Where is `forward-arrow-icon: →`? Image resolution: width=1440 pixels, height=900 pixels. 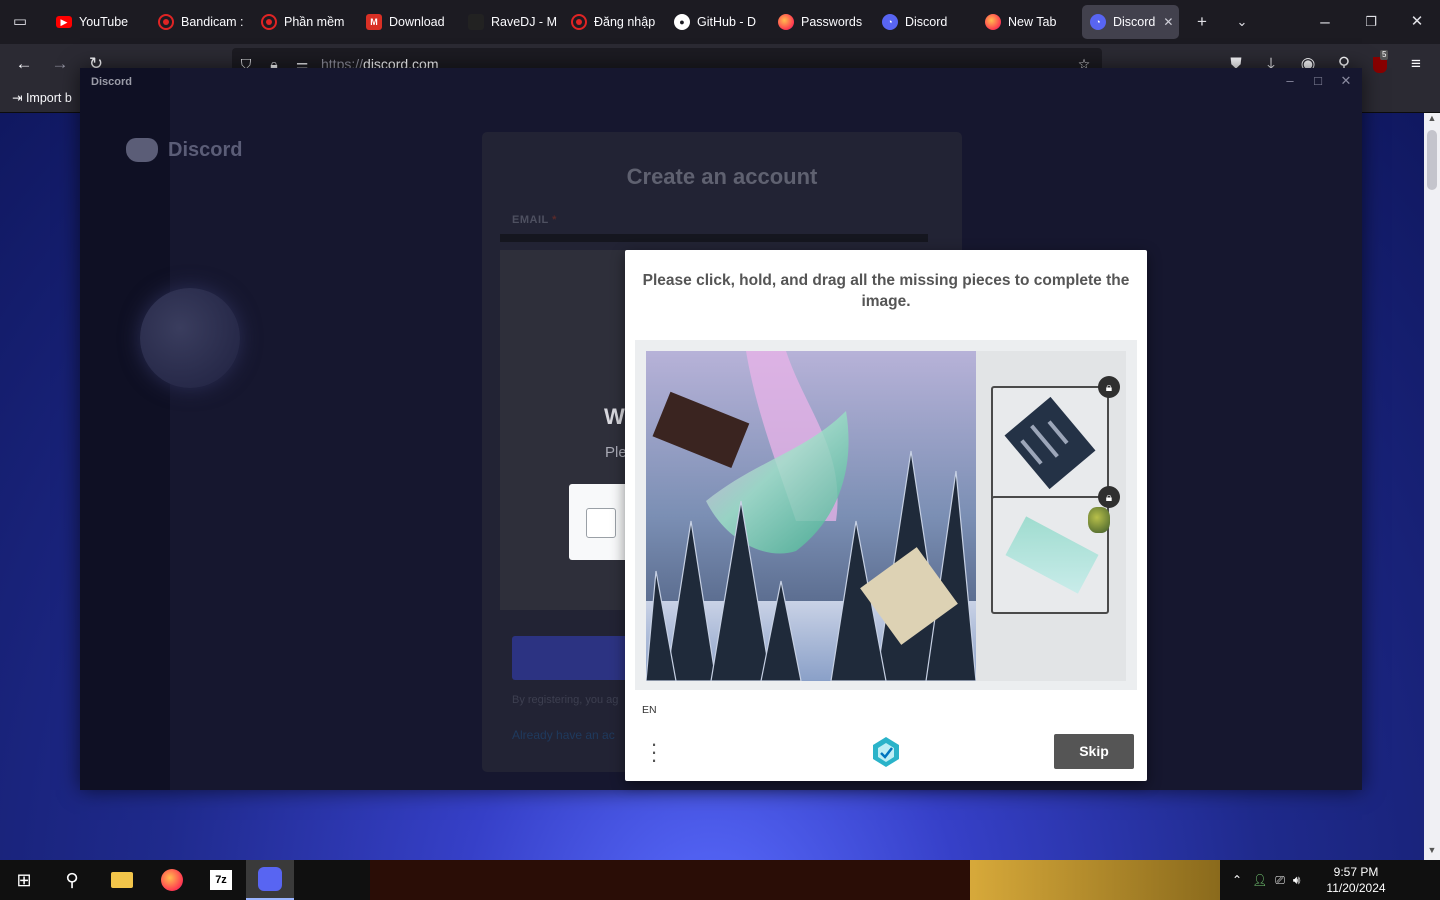
forward-arrow-icon: → is located at coordinates (60, 64).